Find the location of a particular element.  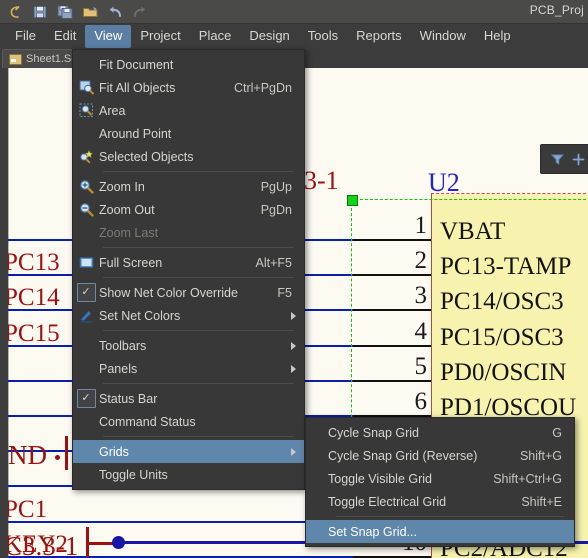

menu-item-label: Panels is located at coordinates (118, 368).